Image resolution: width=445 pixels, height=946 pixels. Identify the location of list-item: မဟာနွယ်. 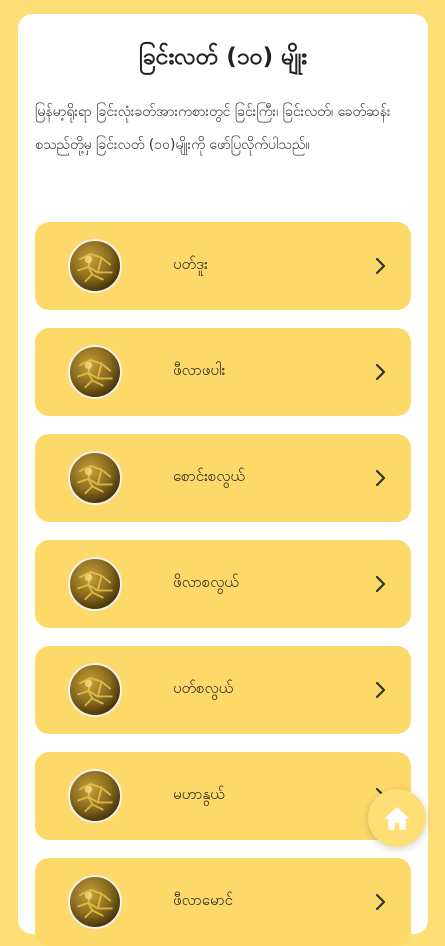
(223, 796).